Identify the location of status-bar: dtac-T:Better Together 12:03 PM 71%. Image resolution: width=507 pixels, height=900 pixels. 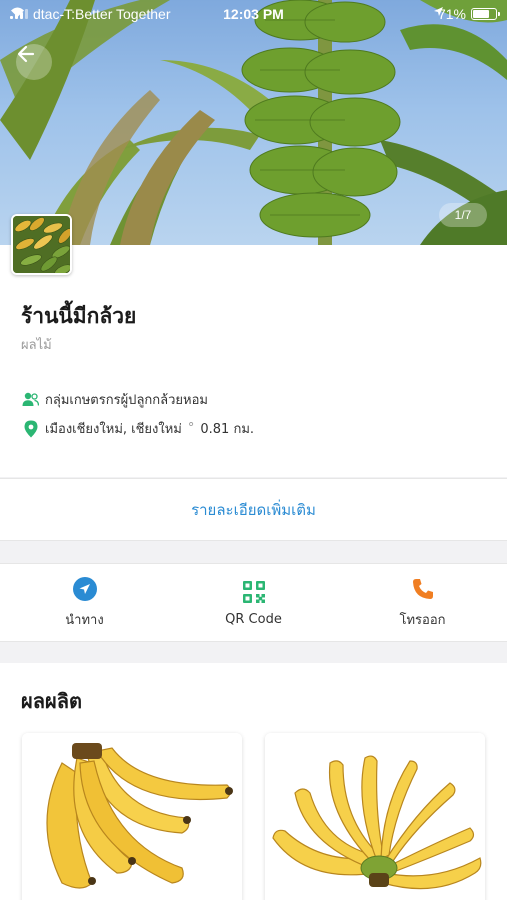
(253, 14).